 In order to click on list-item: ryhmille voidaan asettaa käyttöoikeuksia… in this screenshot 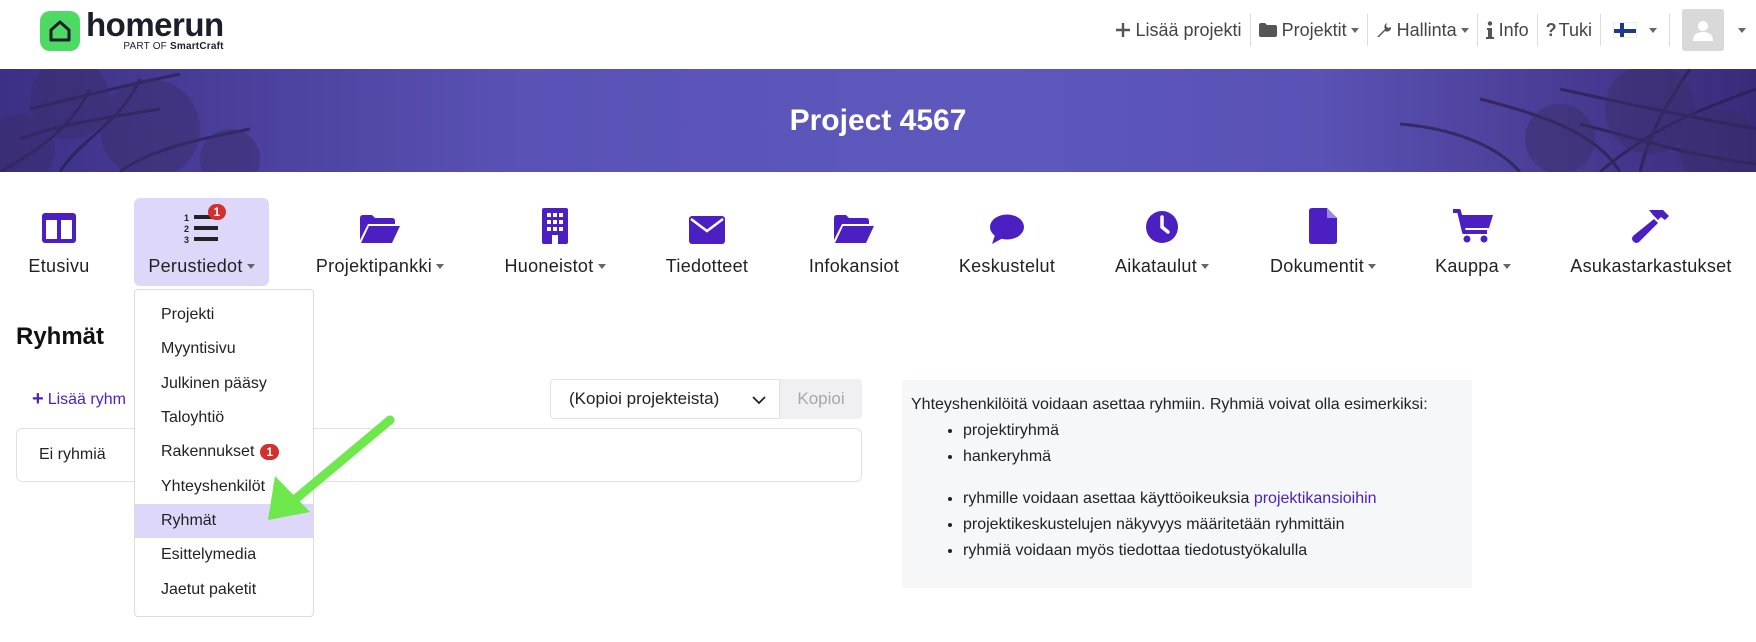, I will do `click(1213, 499)`.